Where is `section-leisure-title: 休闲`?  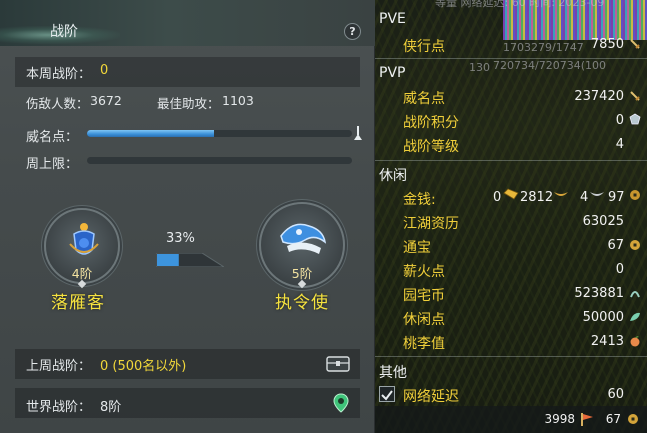
section-leisure-title: 休闲 is located at coordinates (393, 176).